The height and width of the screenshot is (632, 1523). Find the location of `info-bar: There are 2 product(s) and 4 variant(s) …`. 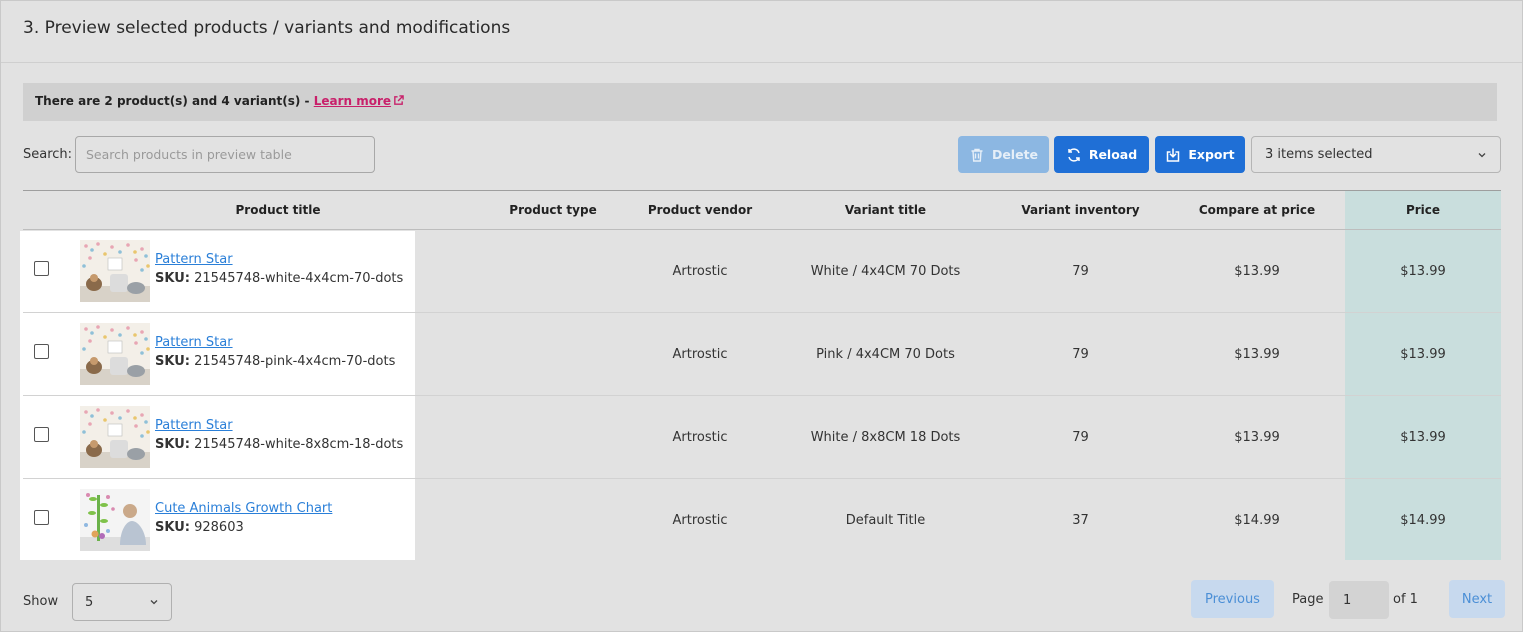

info-bar: There are 2 product(s) and 4 variant(s) … is located at coordinates (760, 102).